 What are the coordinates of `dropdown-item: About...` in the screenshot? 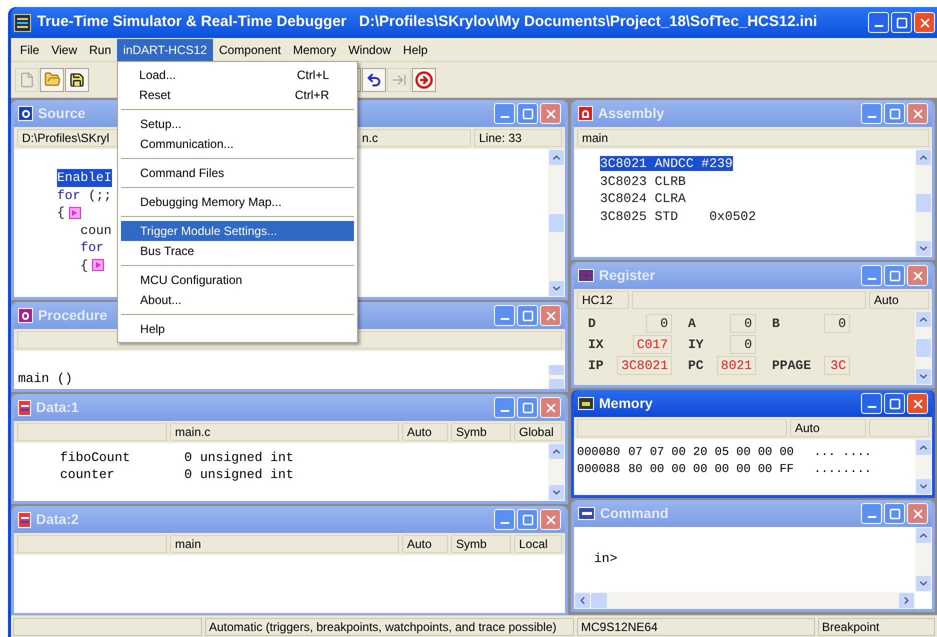 It's located at (237, 300).